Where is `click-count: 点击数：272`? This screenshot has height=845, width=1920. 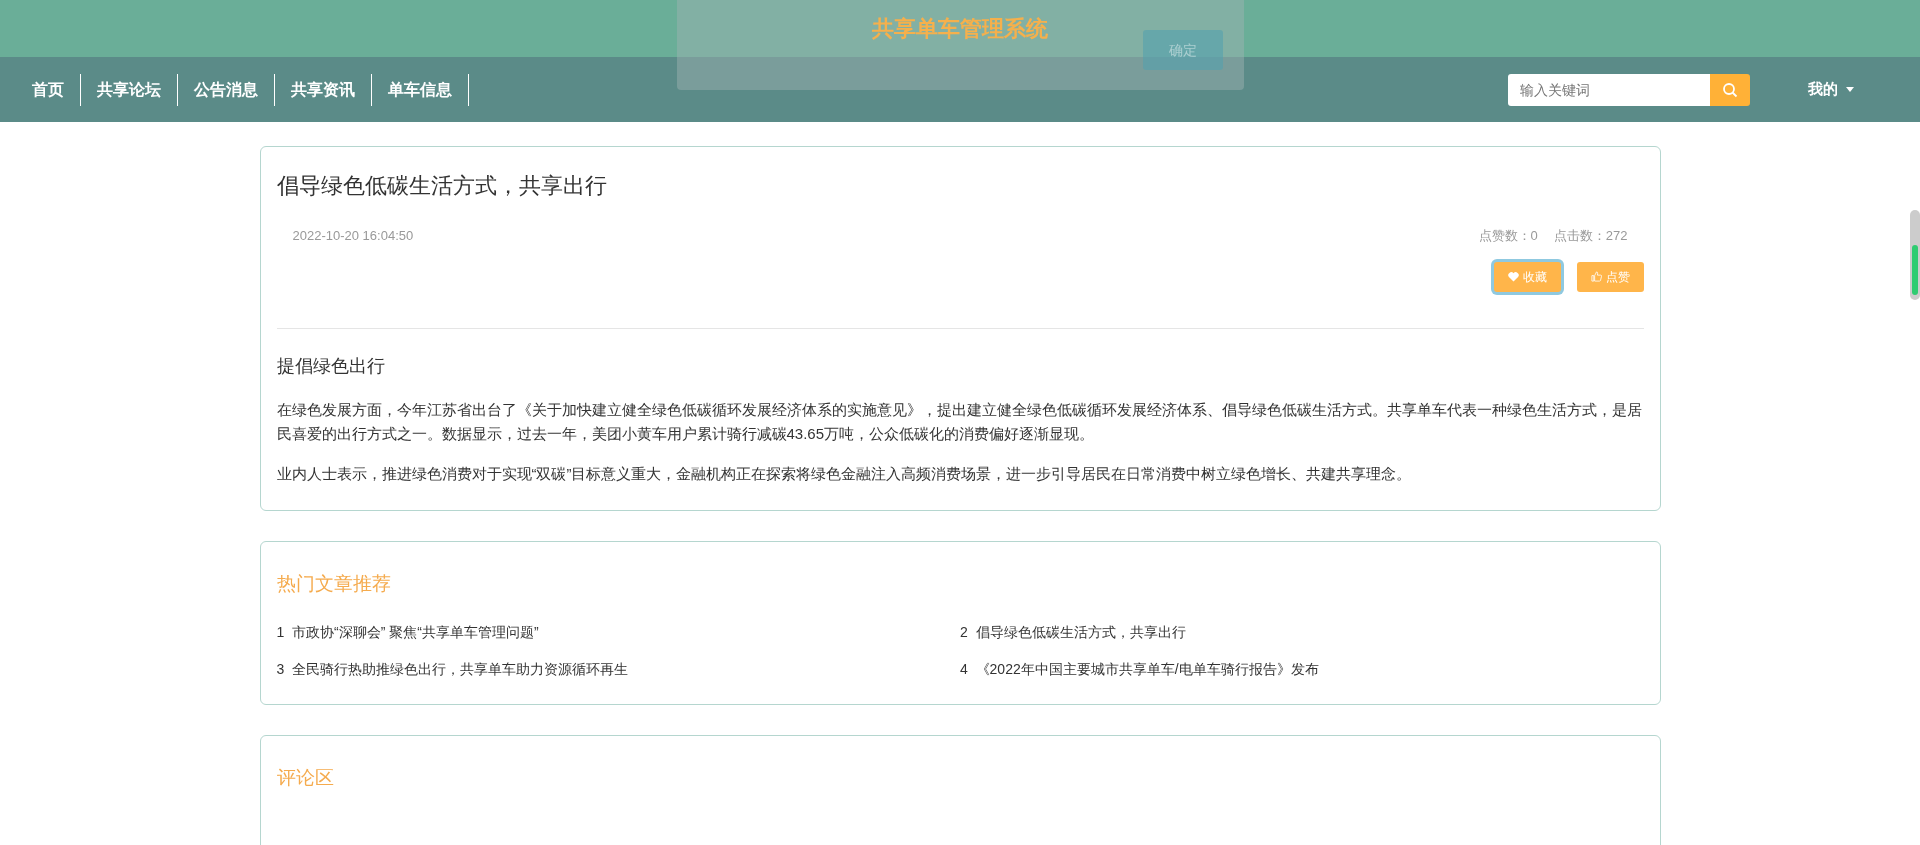 click-count: 点击数：272 is located at coordinates (1590, 236).